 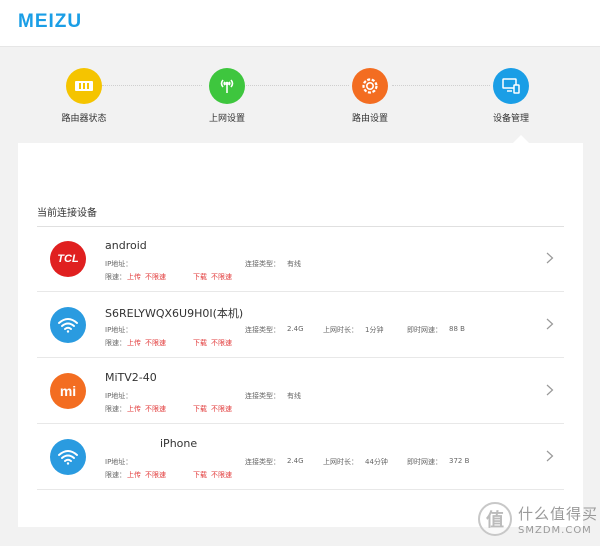 What do you see at coordinates (226, 119) in the screenshot?
I see `step-label: 上网设置` at bounding box center [226, 119].